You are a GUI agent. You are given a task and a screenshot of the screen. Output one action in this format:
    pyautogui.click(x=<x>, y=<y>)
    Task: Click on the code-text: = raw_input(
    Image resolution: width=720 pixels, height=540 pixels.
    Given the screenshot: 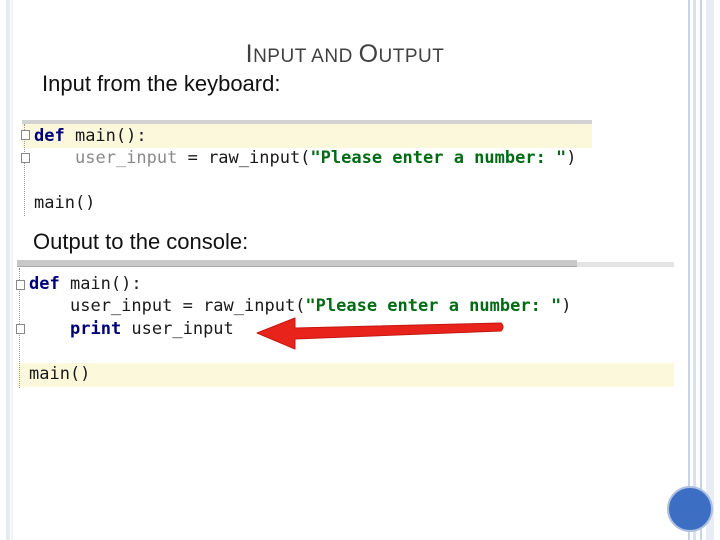 What is the action you would take?
    pyautogui.click(x=244, y=158)
    